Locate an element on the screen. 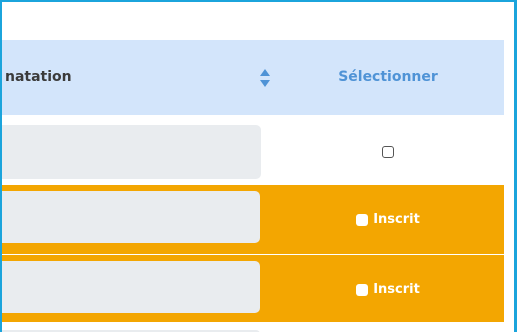 The width and height of the screenshot is (517, 332). column-title: natation is located at coordinates (38, 77).